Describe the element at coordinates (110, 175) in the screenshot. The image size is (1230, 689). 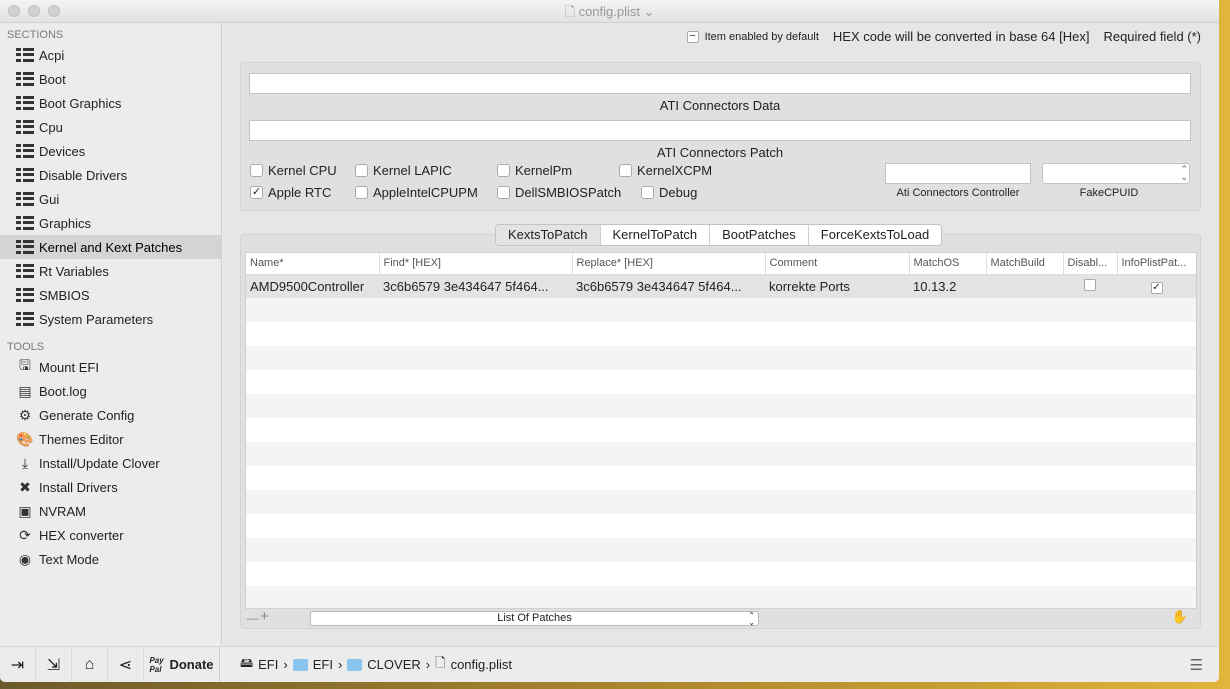
I see `sidebar-item-disable-drivers: Disable Drivers` at that location.